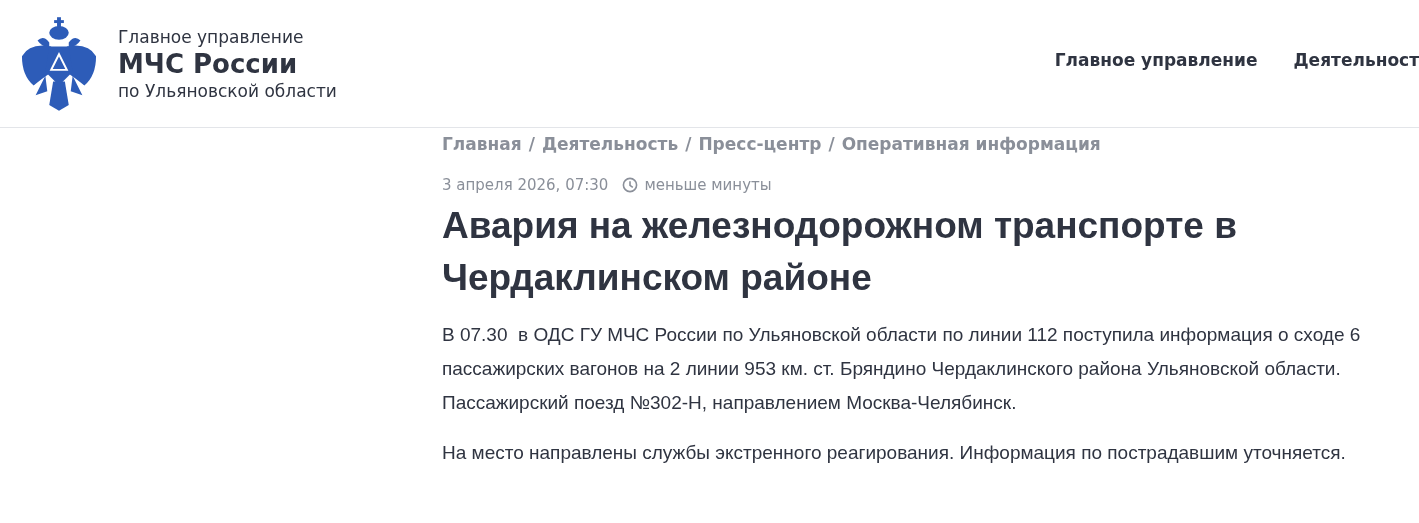  I want to click on article-paragraph: На место направлены службы экстренного реагирования. Информация по пострадавшим уточняется., so click(894, 453).